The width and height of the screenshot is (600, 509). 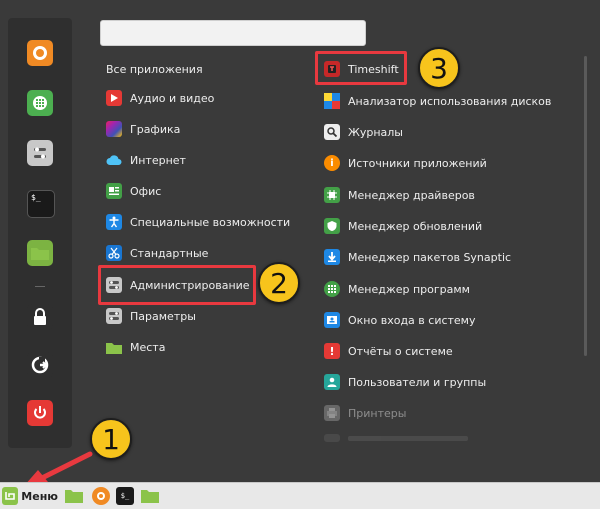 What do you see at coordinates (74, 496) in the screenshot?
I see `taskbar-show-desktop-icon` at bounding box center [74, 496].